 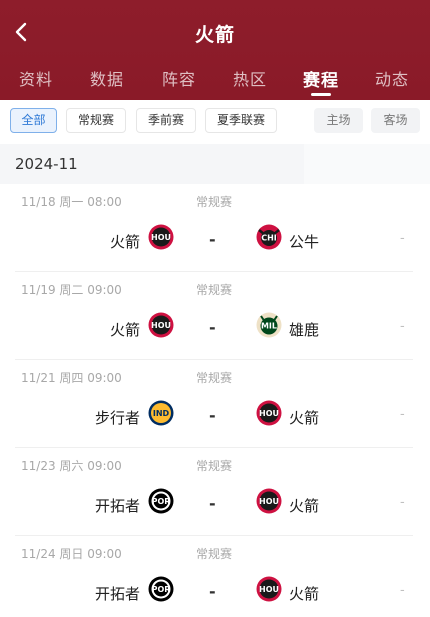 I want to click on filter-bar: 全部 常规赛 季前赛 夏季联赛 主场 客场, so click(x=215, y=121).